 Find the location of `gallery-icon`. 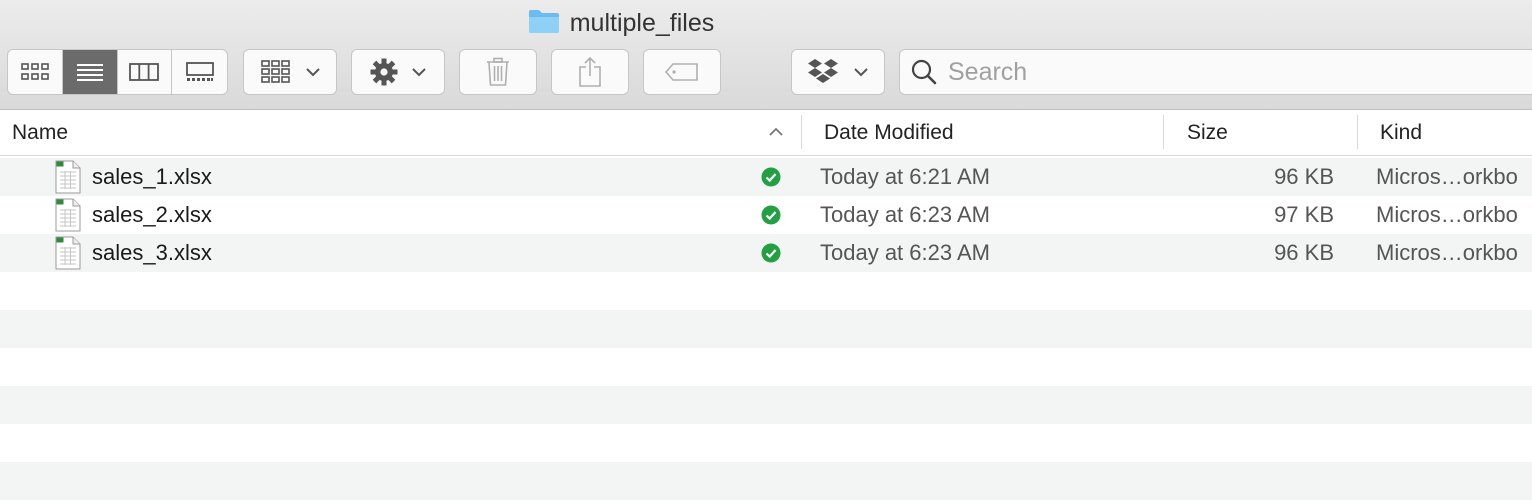

gallery-icon is located at coordinates (199, 71).